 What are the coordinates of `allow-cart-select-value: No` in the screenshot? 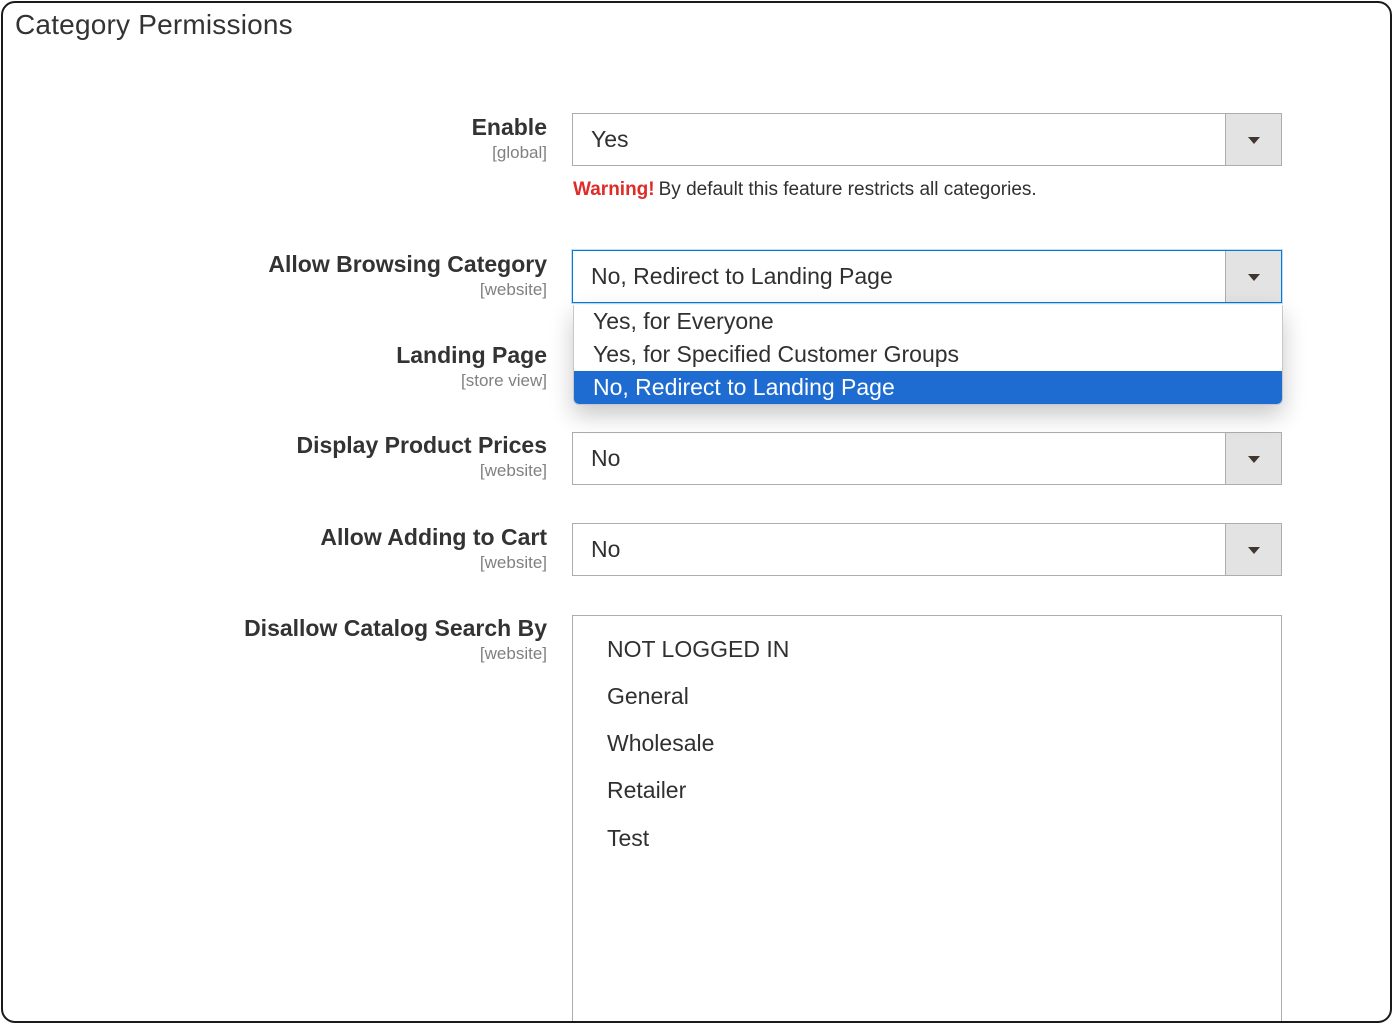 It's located at (606, 549).